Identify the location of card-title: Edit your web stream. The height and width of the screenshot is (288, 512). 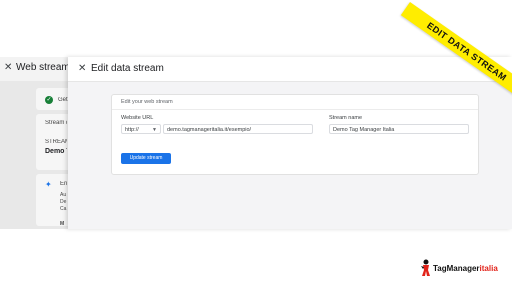
(147, 102).